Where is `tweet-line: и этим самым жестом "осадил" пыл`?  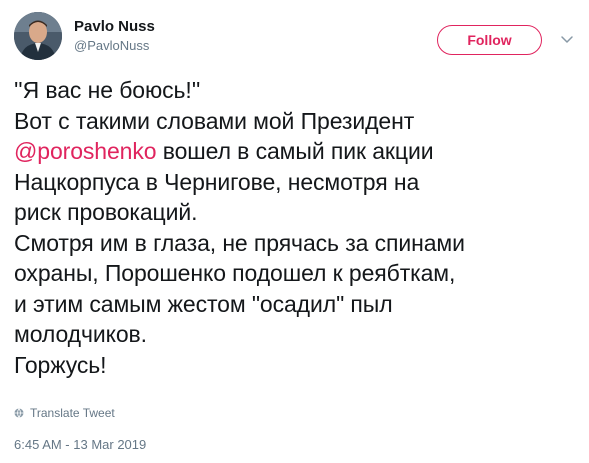 tweet-line: и этим самым жестом "осадил" пыл is located at coordinates (203, 303).